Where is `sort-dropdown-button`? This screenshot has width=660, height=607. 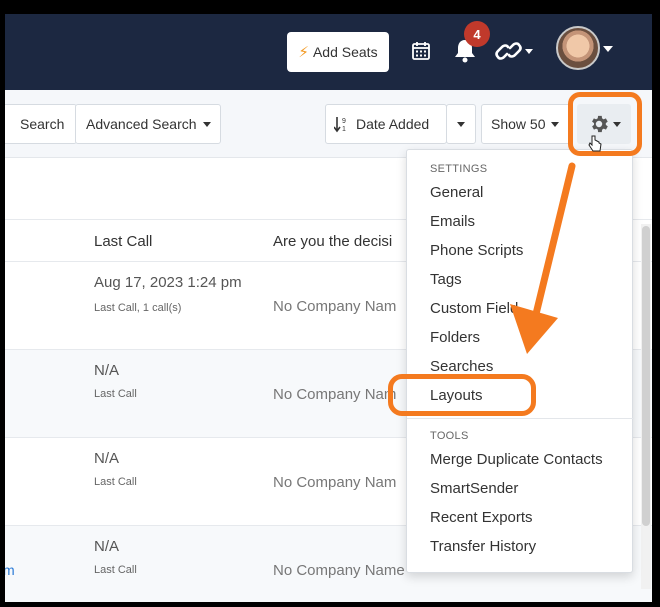
sort-dropdown-button is located at coordinates (461, 124).